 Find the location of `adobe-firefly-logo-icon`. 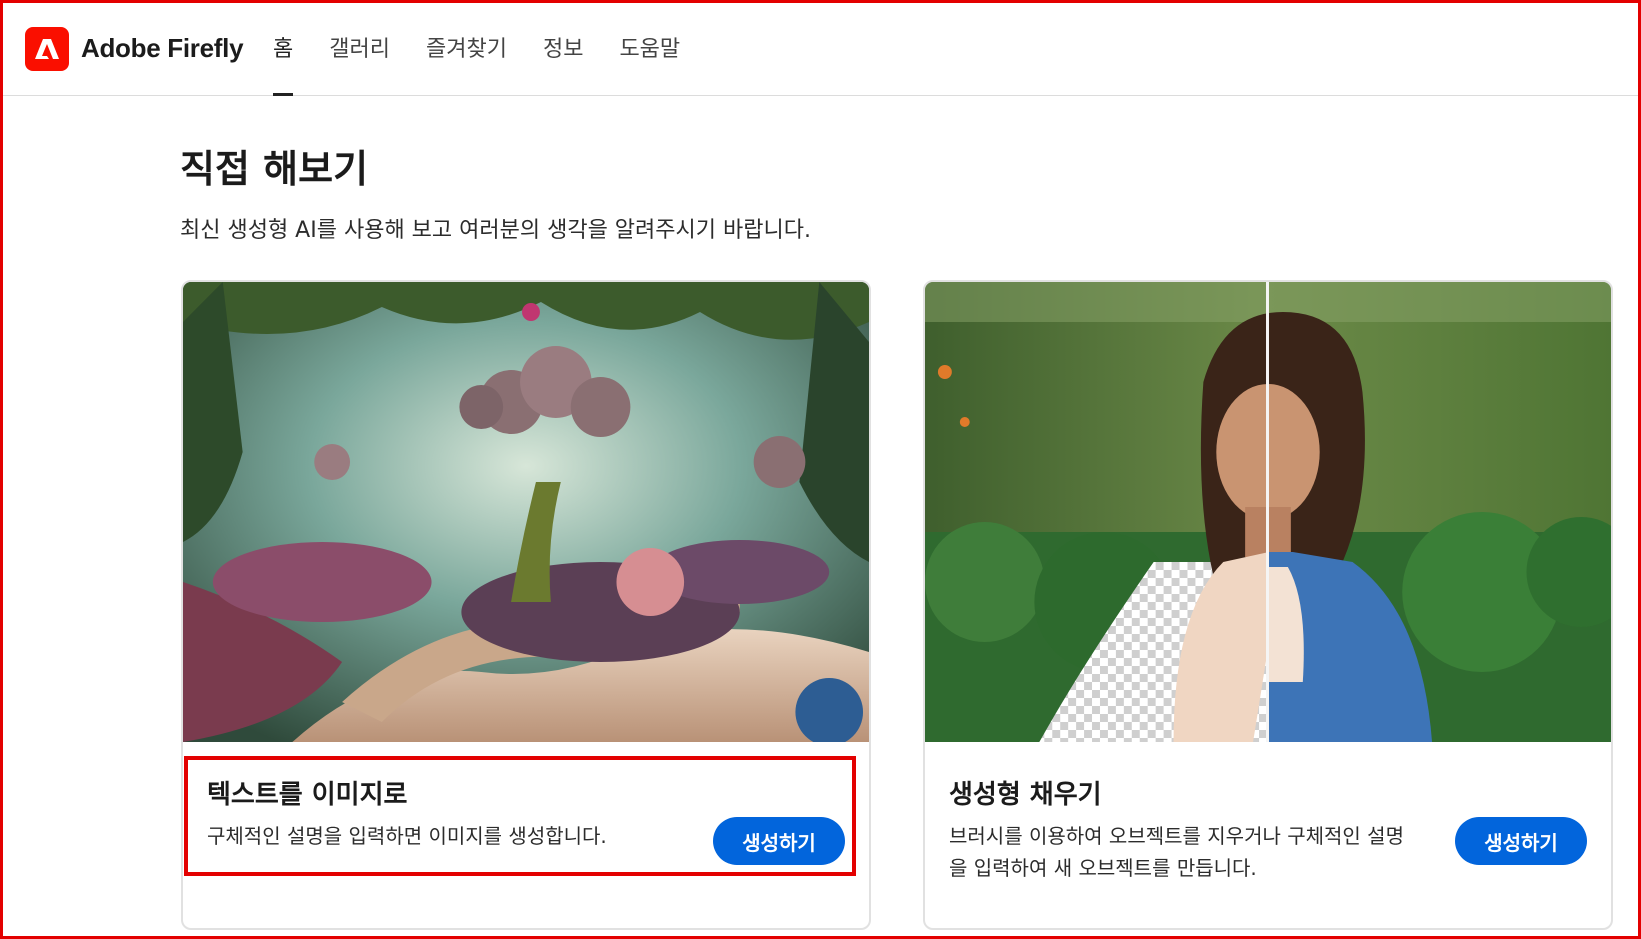

adobe-firefly-logo-icon is located at coordinates (47, 49).